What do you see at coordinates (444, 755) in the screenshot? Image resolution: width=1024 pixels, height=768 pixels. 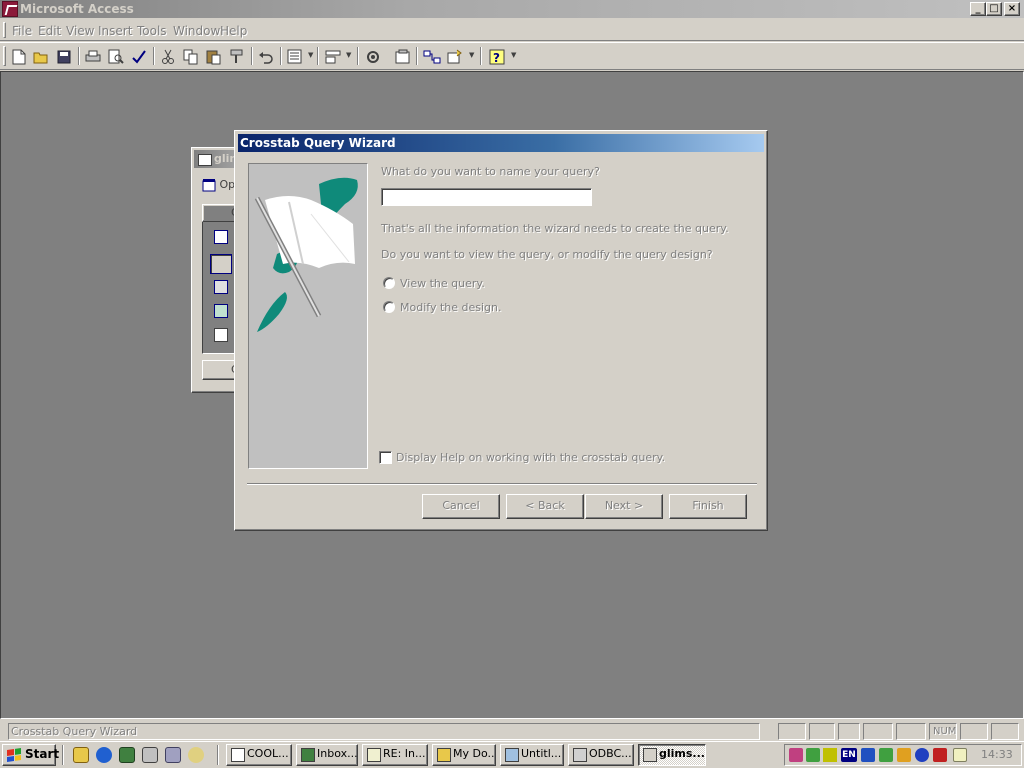 I see `folder-icon` at bounding box center [444, 755].